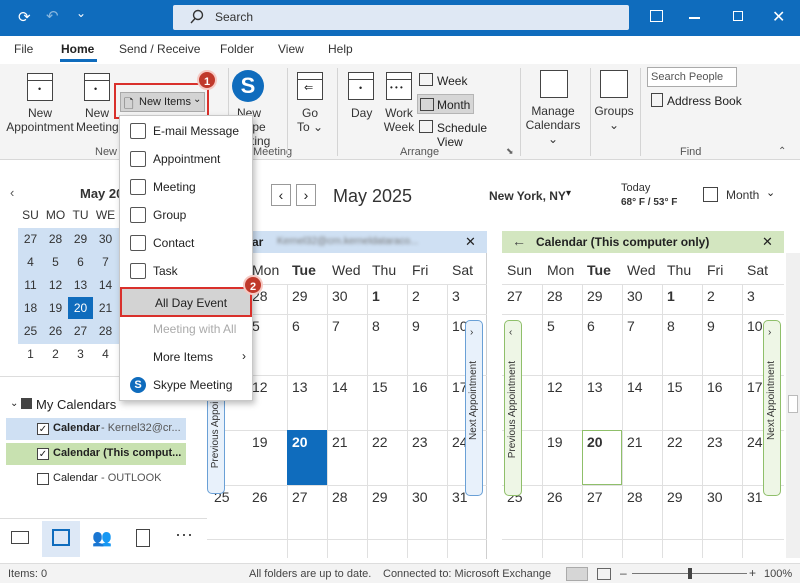  Describe the element at coordinates (380, 442) in the screenshot. I see `date-cell: 22` at that location.